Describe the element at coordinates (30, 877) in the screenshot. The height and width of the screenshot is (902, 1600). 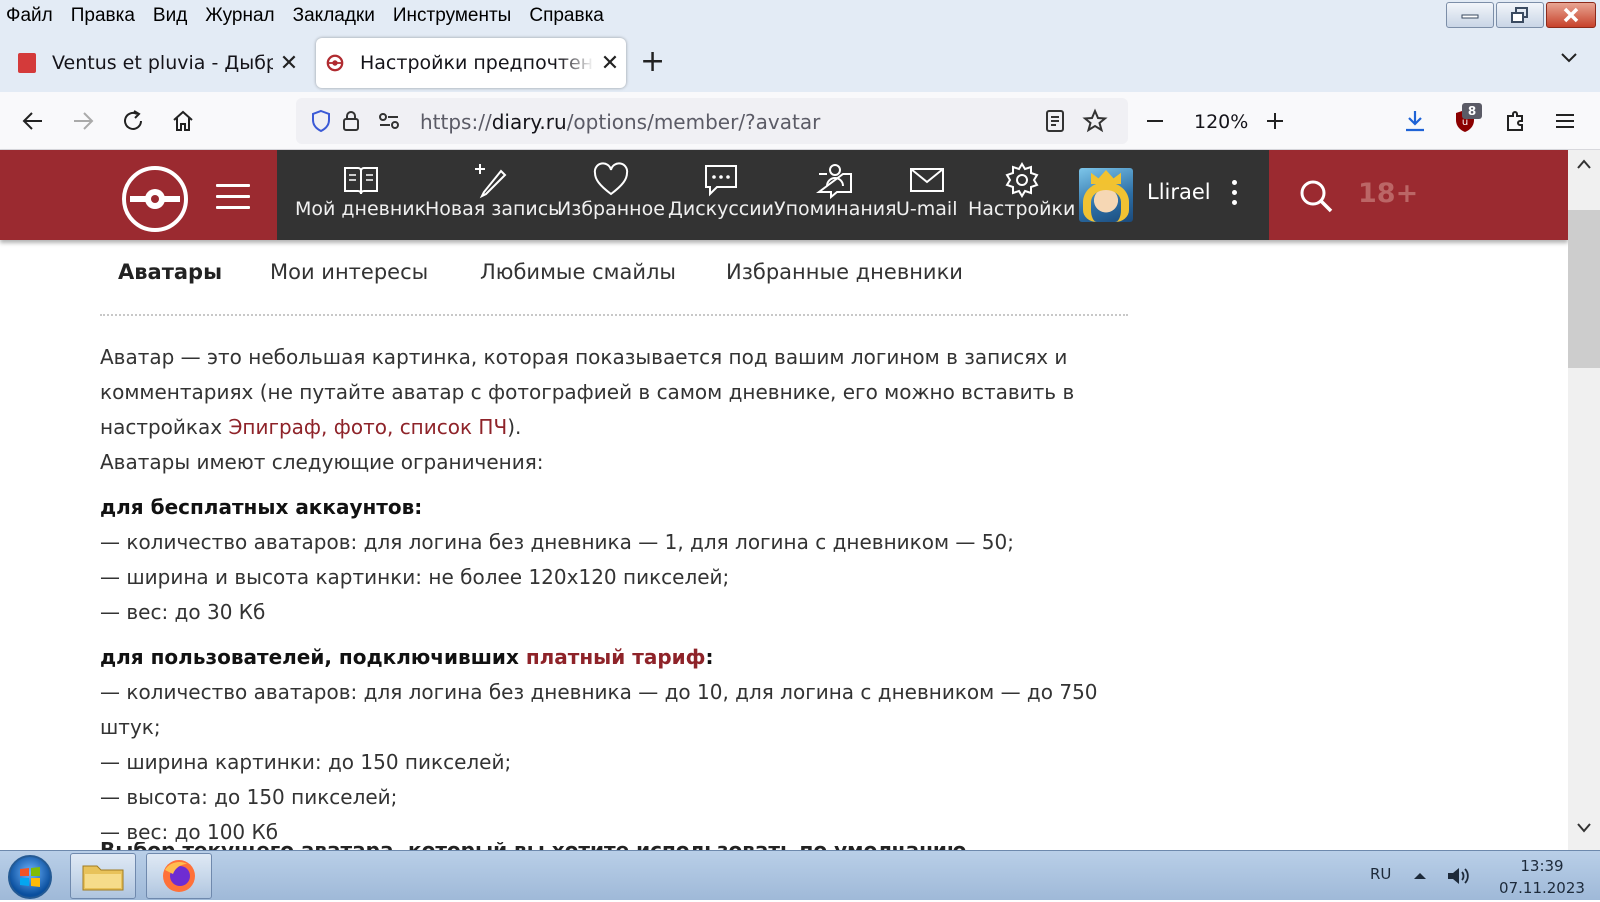
I see `start-button-windows-logo-icon` at that location.